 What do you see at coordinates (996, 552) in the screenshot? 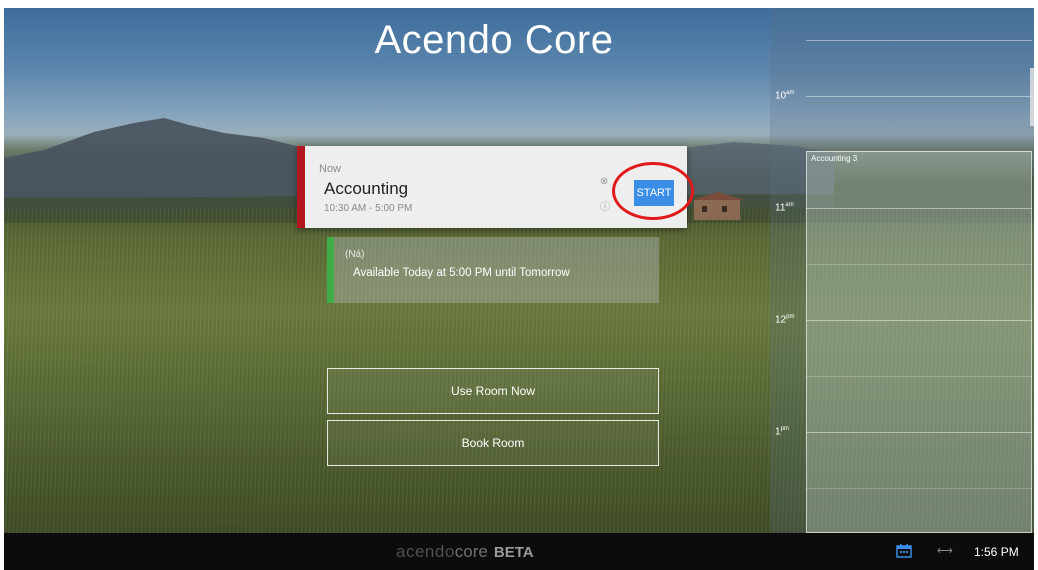
I see `taskbar-clock: 1:56 PM` at bounding box center [996, 552].